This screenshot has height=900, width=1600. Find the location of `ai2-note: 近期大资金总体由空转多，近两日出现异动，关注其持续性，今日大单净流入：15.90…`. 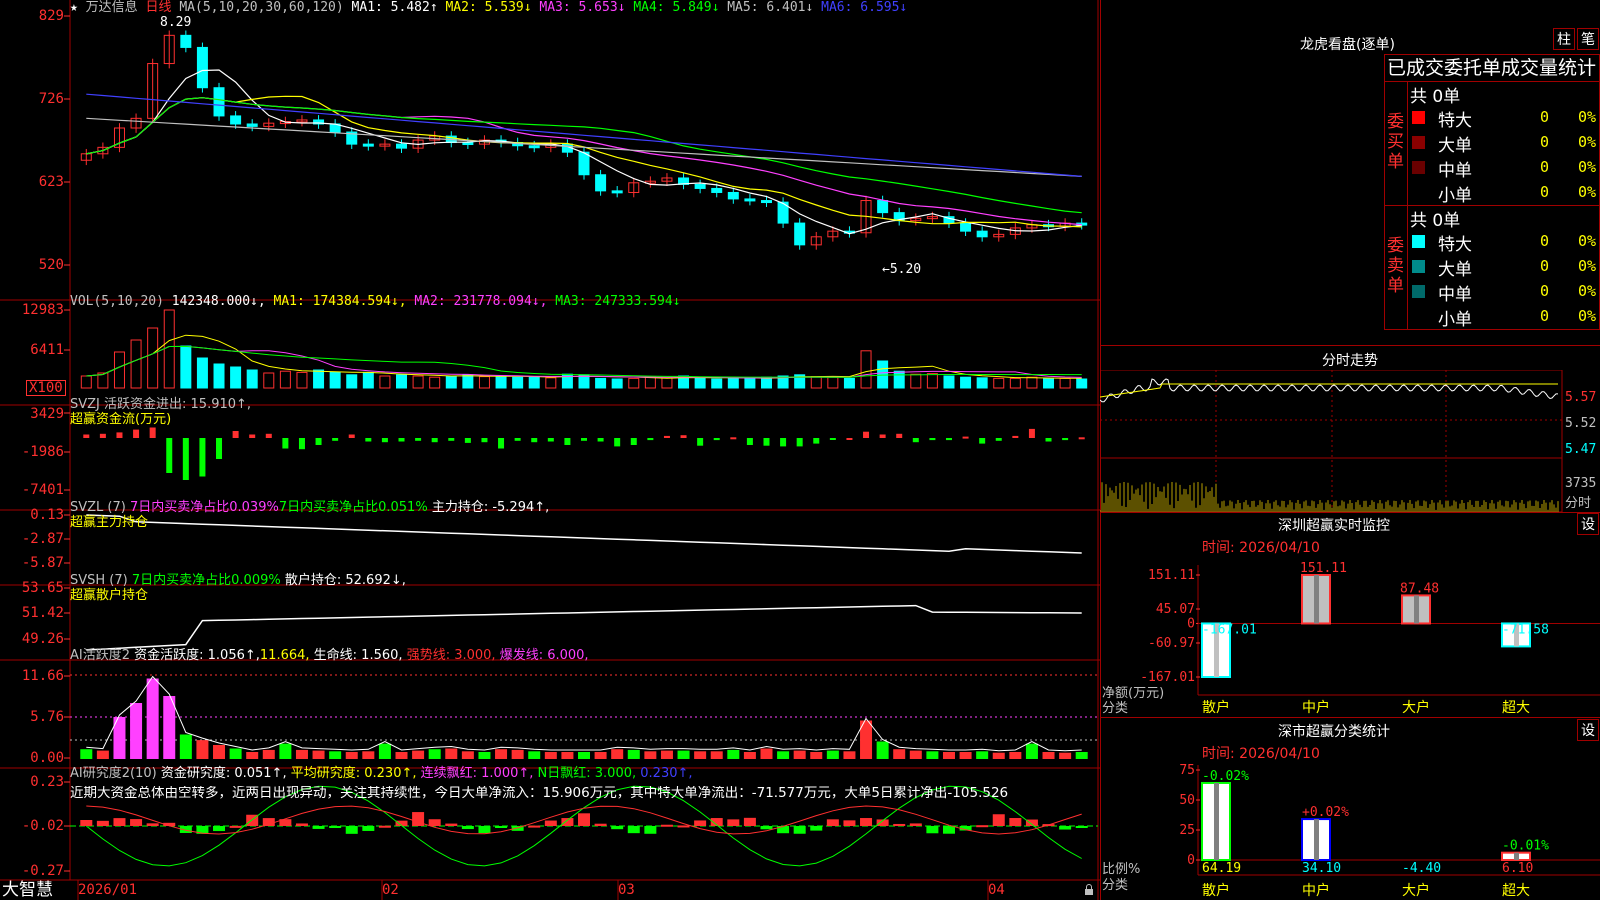

ai2-note: 近期大资金总体由空转多，近两日出现异动，关注其持续性，今日大单净流入：15.90… is located at coordinates (539, 793).